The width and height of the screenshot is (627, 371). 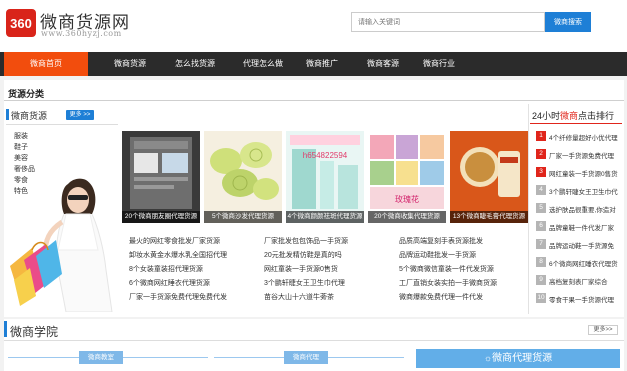 What do you see at coordinates (541, 262) in the screenshot?
I see `rank-number: 8` at bounding box center [541, 262].